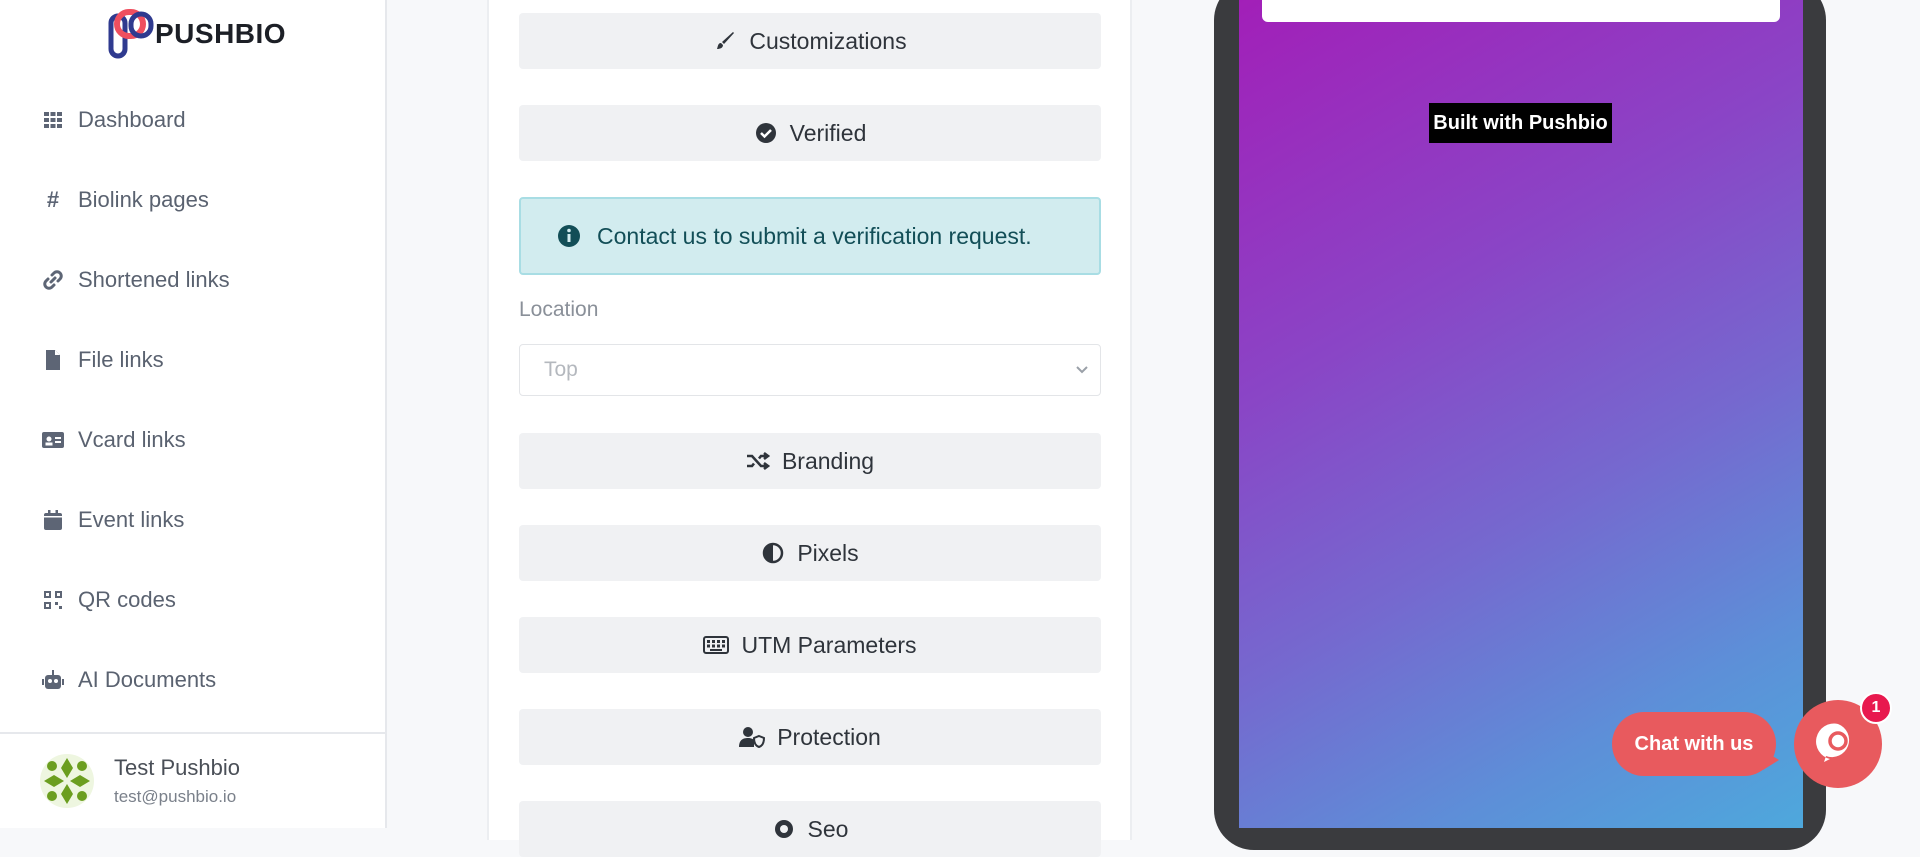  What do you see at coordinates (758, 461) in the screenshot?
I see `random-icon` at bounding box center [758, 461].